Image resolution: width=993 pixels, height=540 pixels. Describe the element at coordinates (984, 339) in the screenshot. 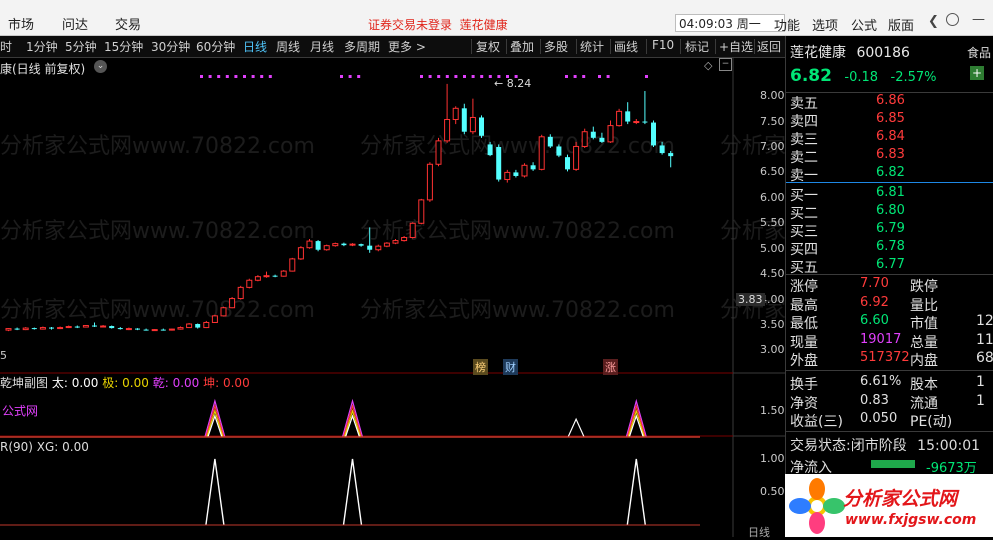

I see `stat-row-value2: 11` at that location.